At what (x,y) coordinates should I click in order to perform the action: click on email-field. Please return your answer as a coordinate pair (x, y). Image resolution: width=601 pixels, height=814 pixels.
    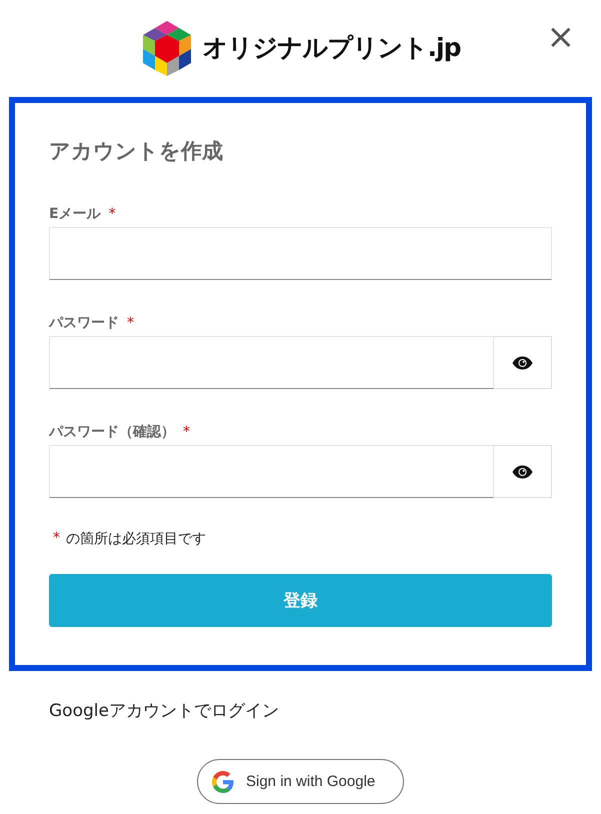
    Looking at the image, I should click on (300, 253).